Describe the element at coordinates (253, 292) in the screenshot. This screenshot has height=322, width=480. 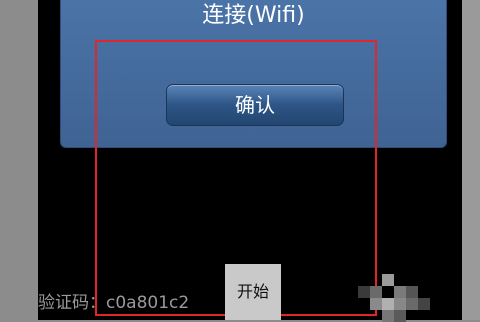
I see `start-button: 开始` at that location.